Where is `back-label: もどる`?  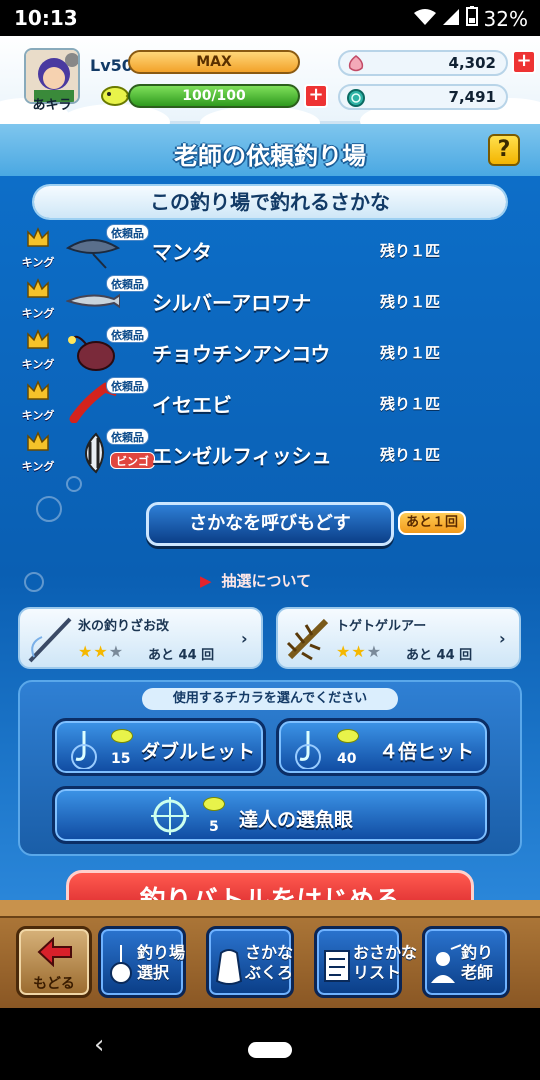 back-label: もどる is located at coordinates (54, 984).